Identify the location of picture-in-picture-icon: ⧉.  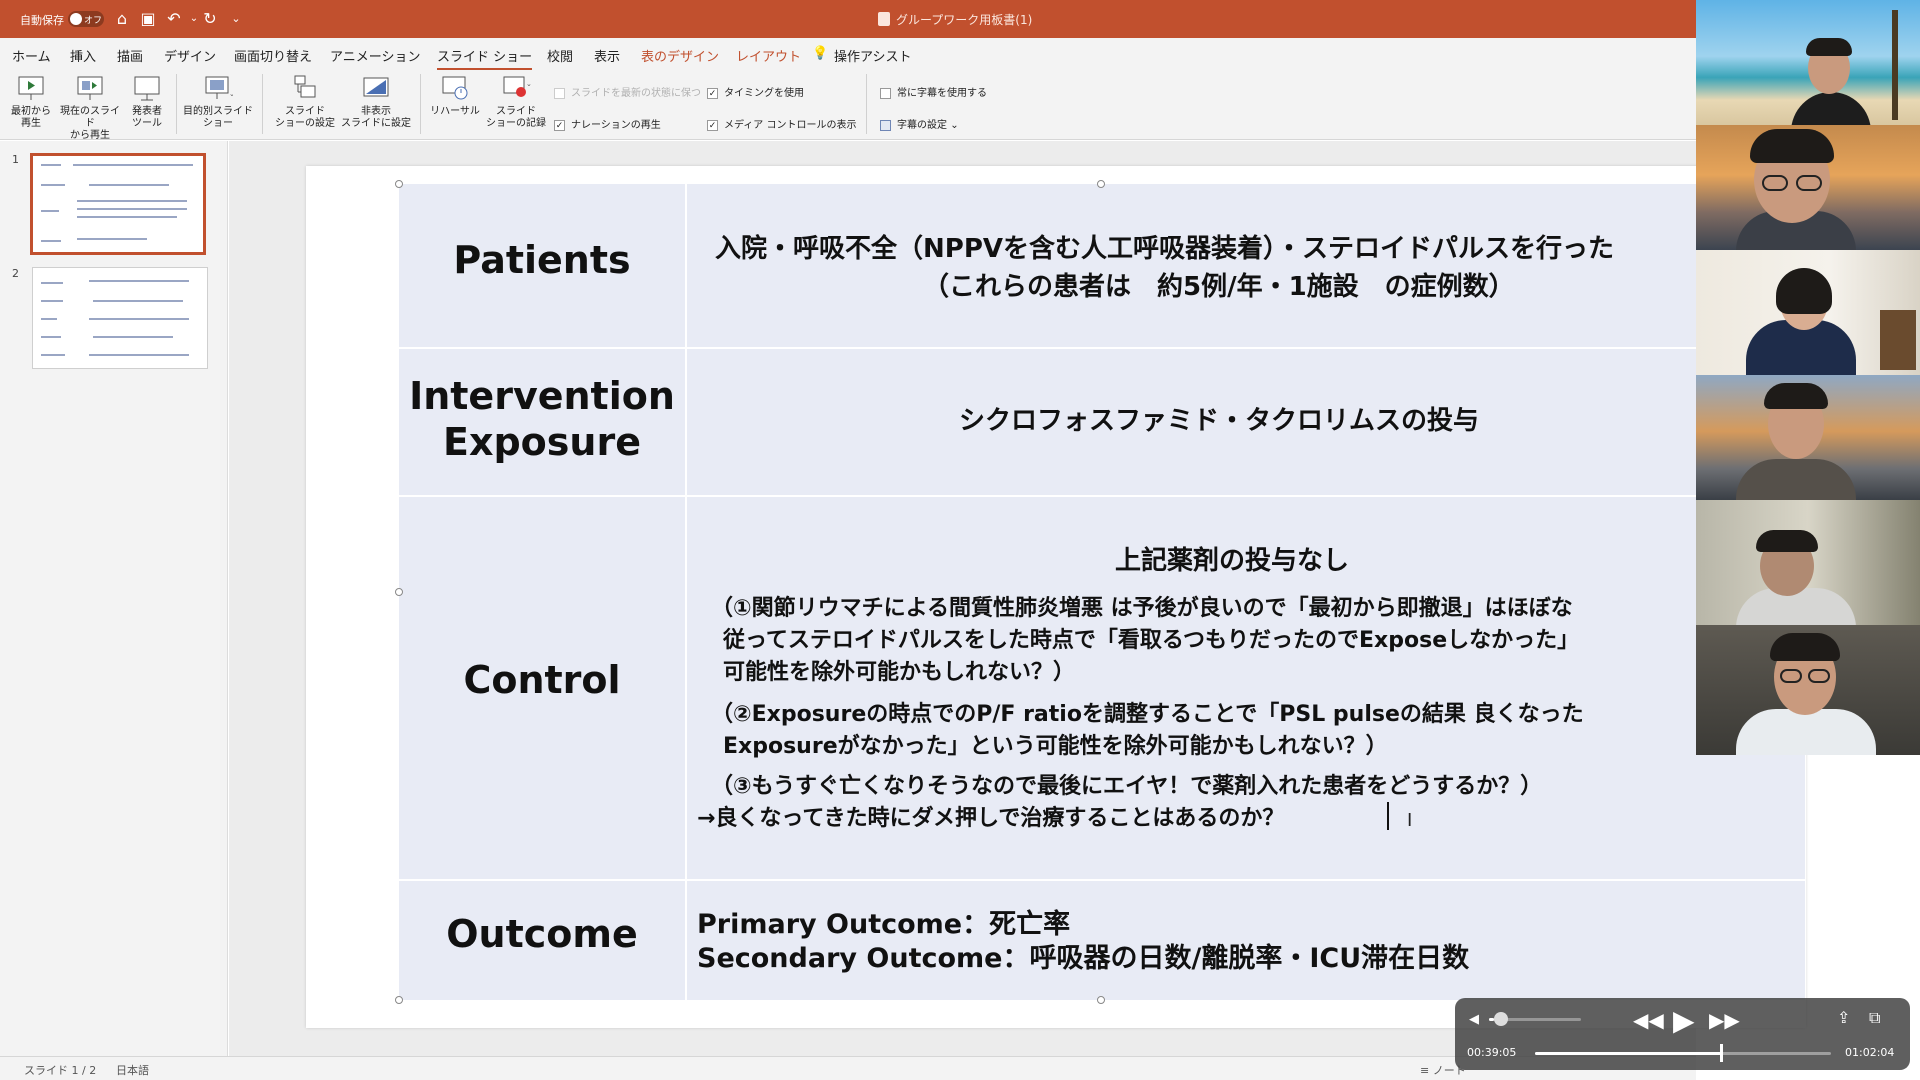
(1874, 1018).